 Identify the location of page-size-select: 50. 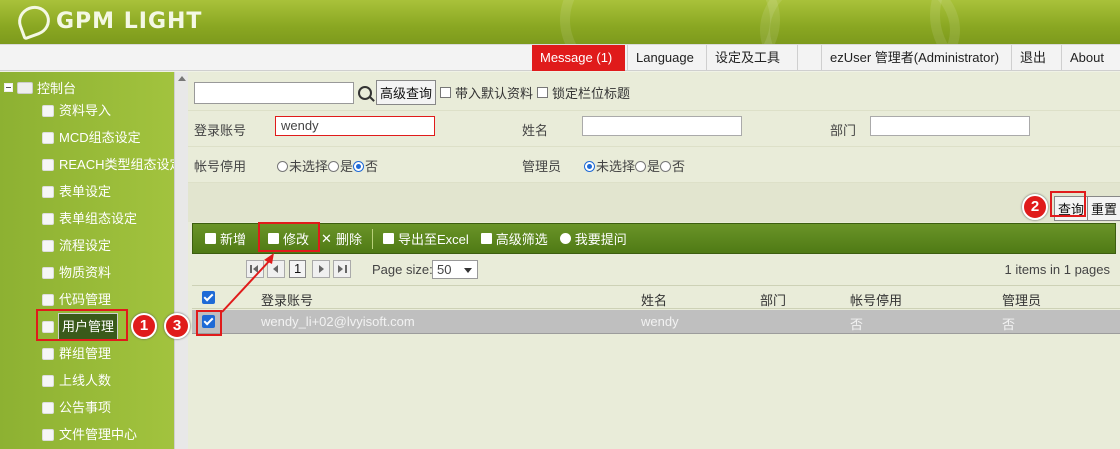
(455, 269).